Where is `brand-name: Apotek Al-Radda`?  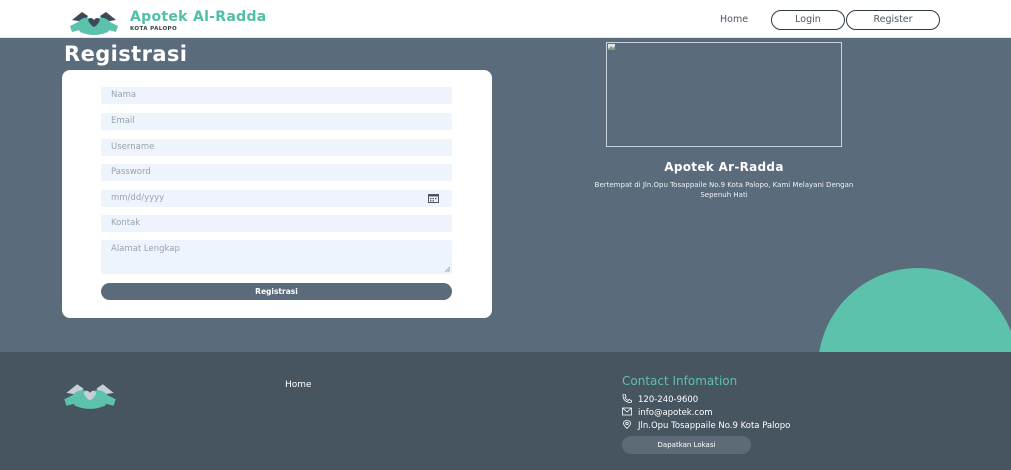 brand-name: Apotek Al-Radda is located at coordinates (198, 17).